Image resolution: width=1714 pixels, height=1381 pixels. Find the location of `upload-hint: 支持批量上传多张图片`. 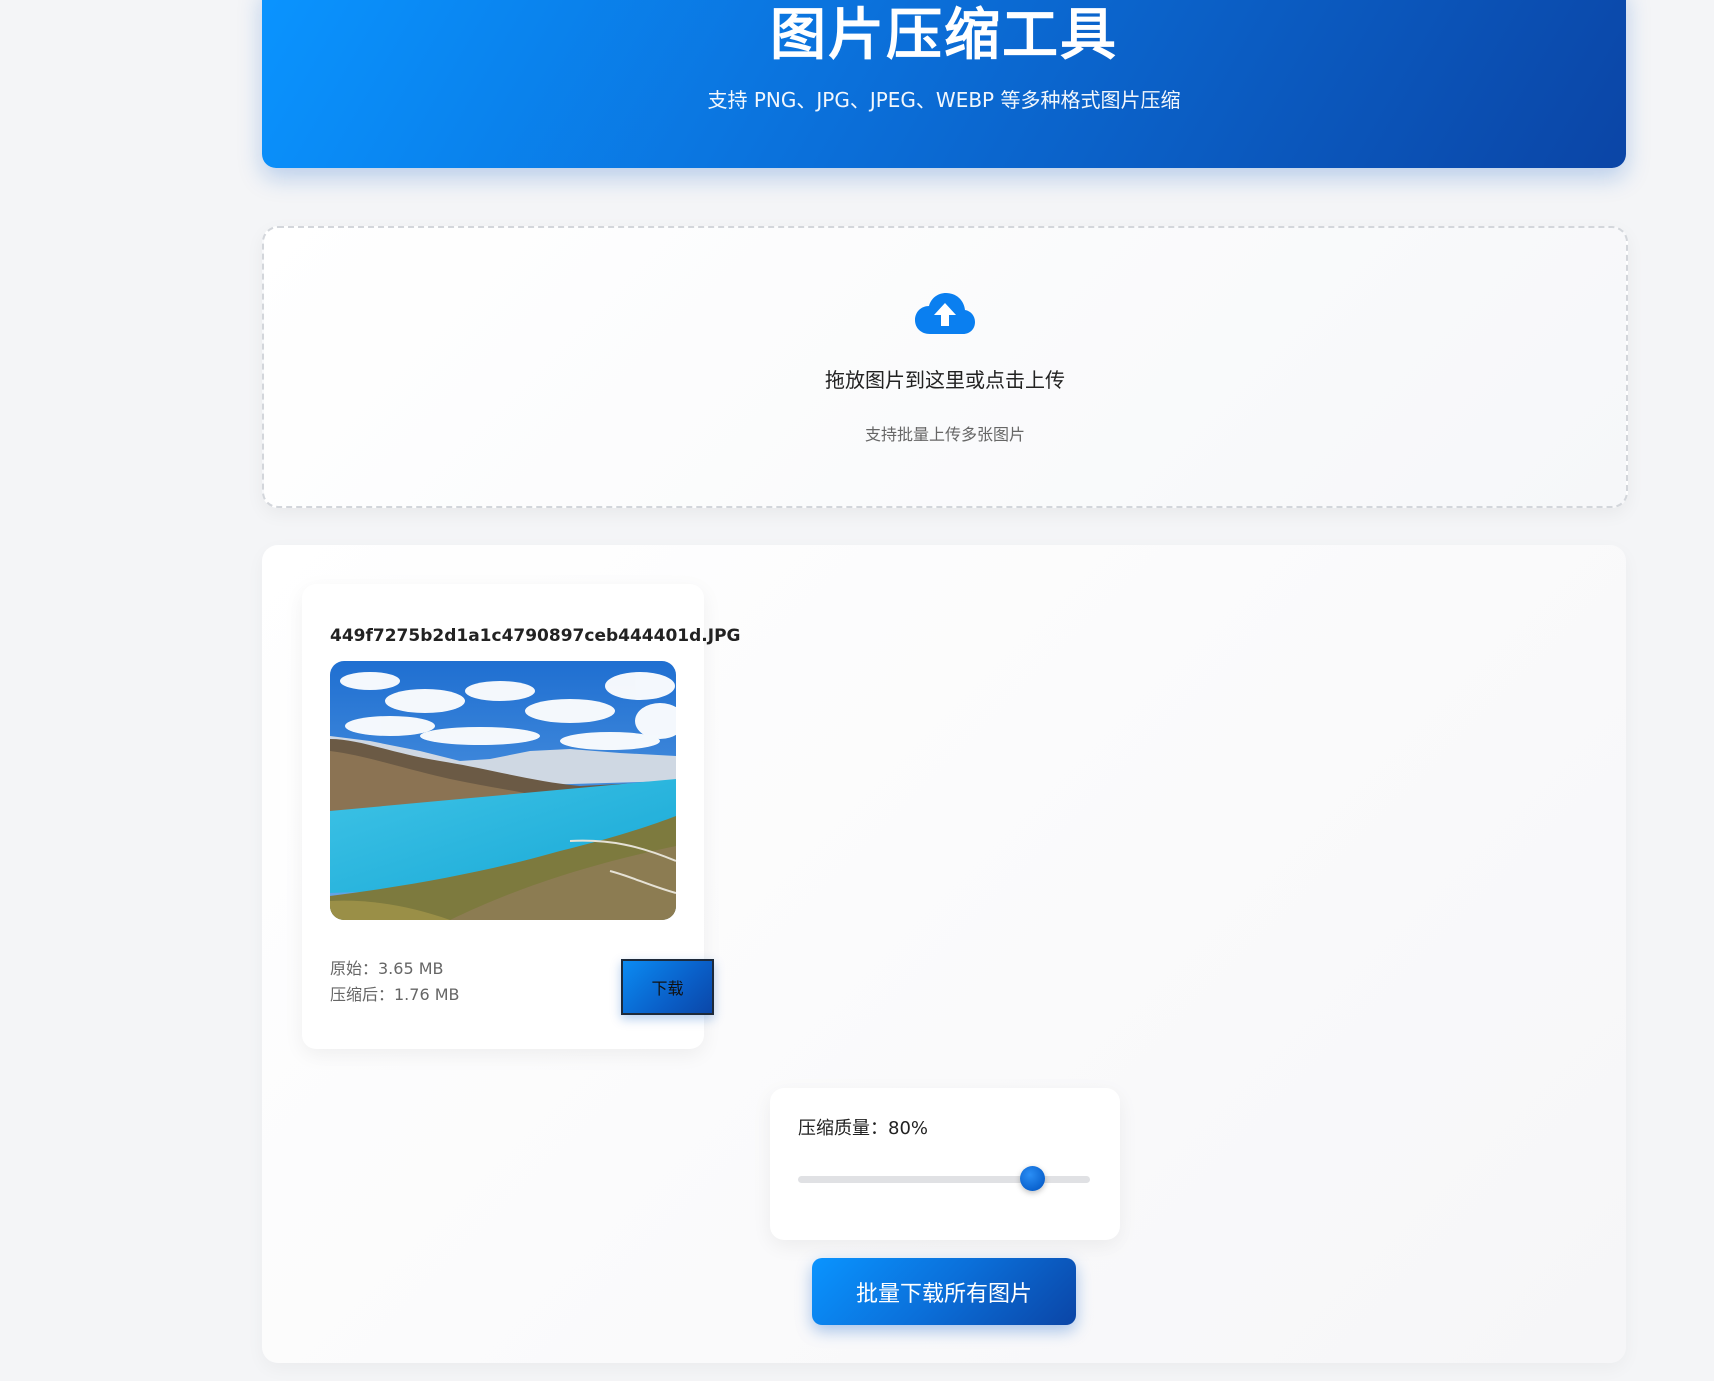

upload-hint: 支持批量上传多张图片 is located at coordinates (944, 434).